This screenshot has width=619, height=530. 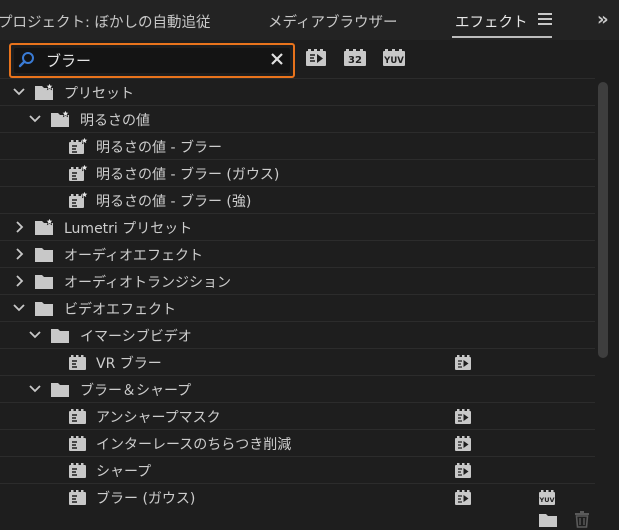 I want to click on tree-row: ブラー (ガウス) YUV, so click(x=297, y=496).